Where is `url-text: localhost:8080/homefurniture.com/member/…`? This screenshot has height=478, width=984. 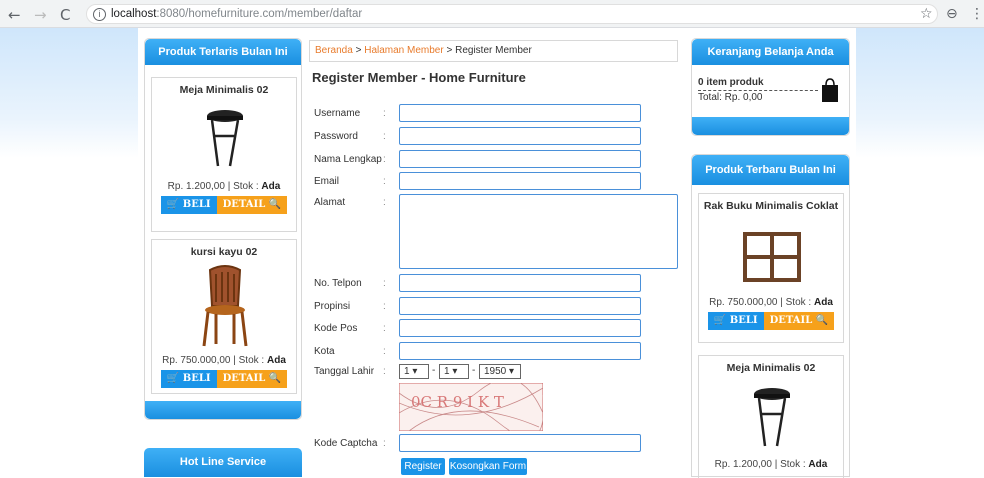 url-text: localhost:8080/homefurniture.com/member/… is located at coordinates (237, 14).